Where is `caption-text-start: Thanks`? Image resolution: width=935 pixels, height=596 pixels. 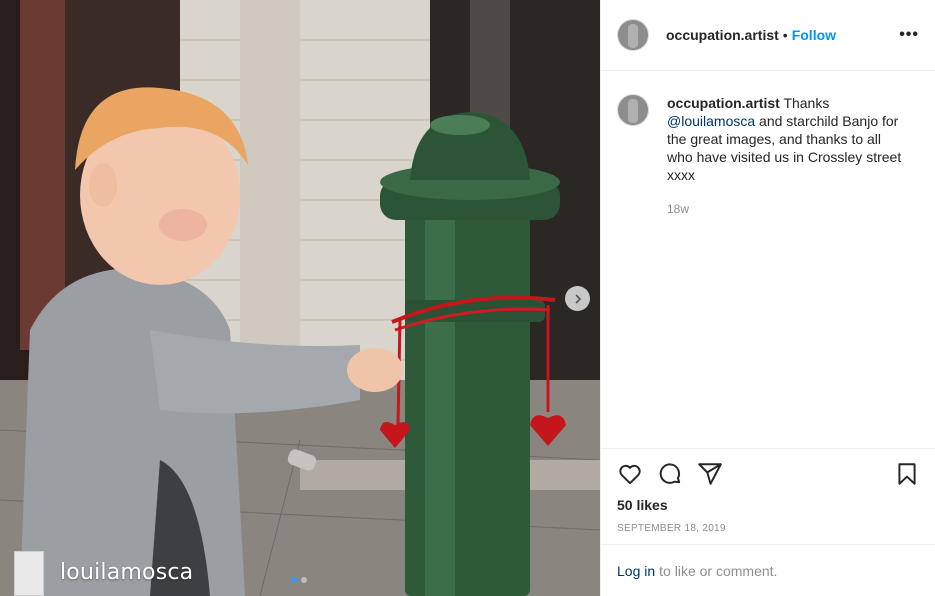
caption-text-start: Thanks is located at coordinates (806, 103).